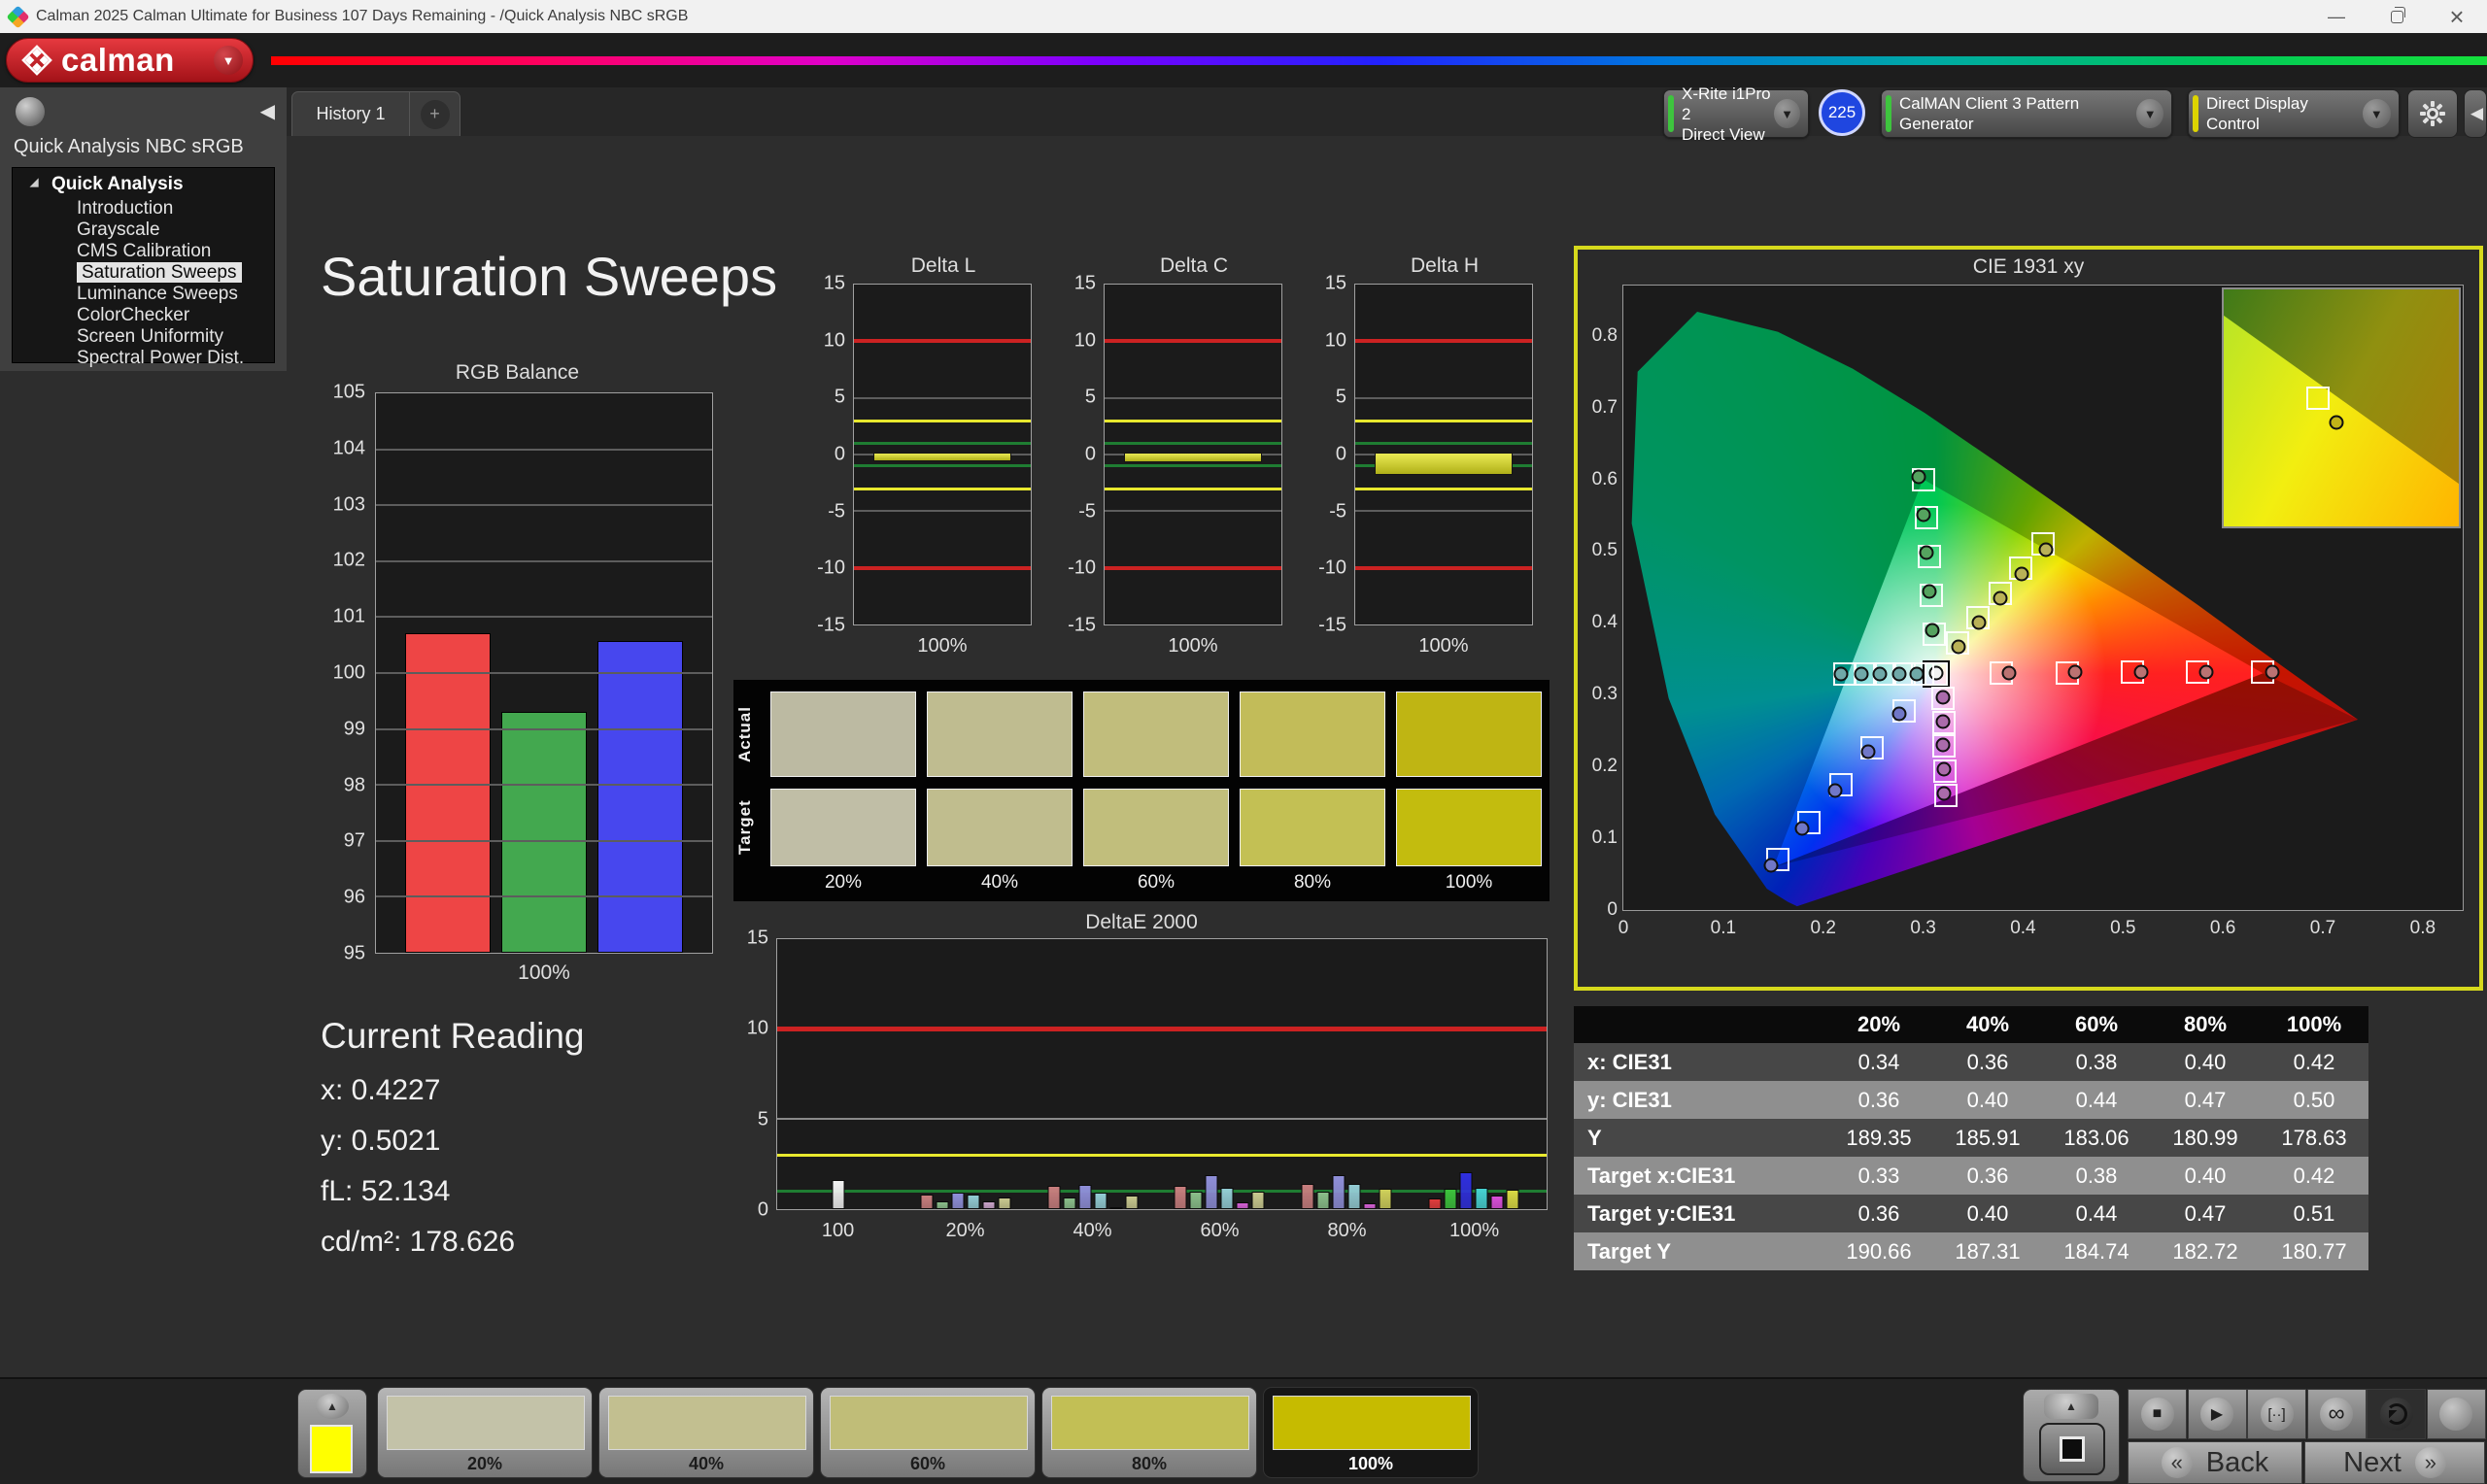  I want to click on pattern-window-button, so click(2456, 1414).